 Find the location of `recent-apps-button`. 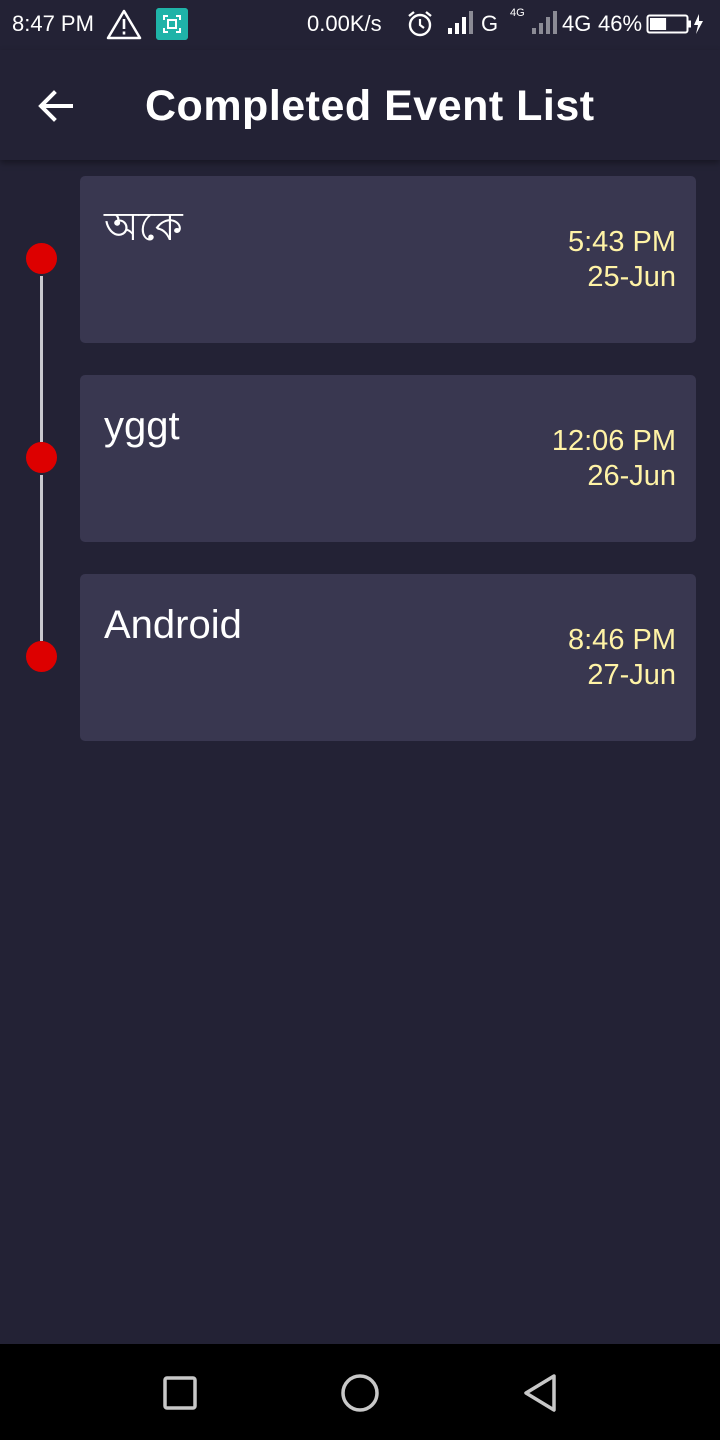

recent-apps-button is located at coordinates (180, 1393).